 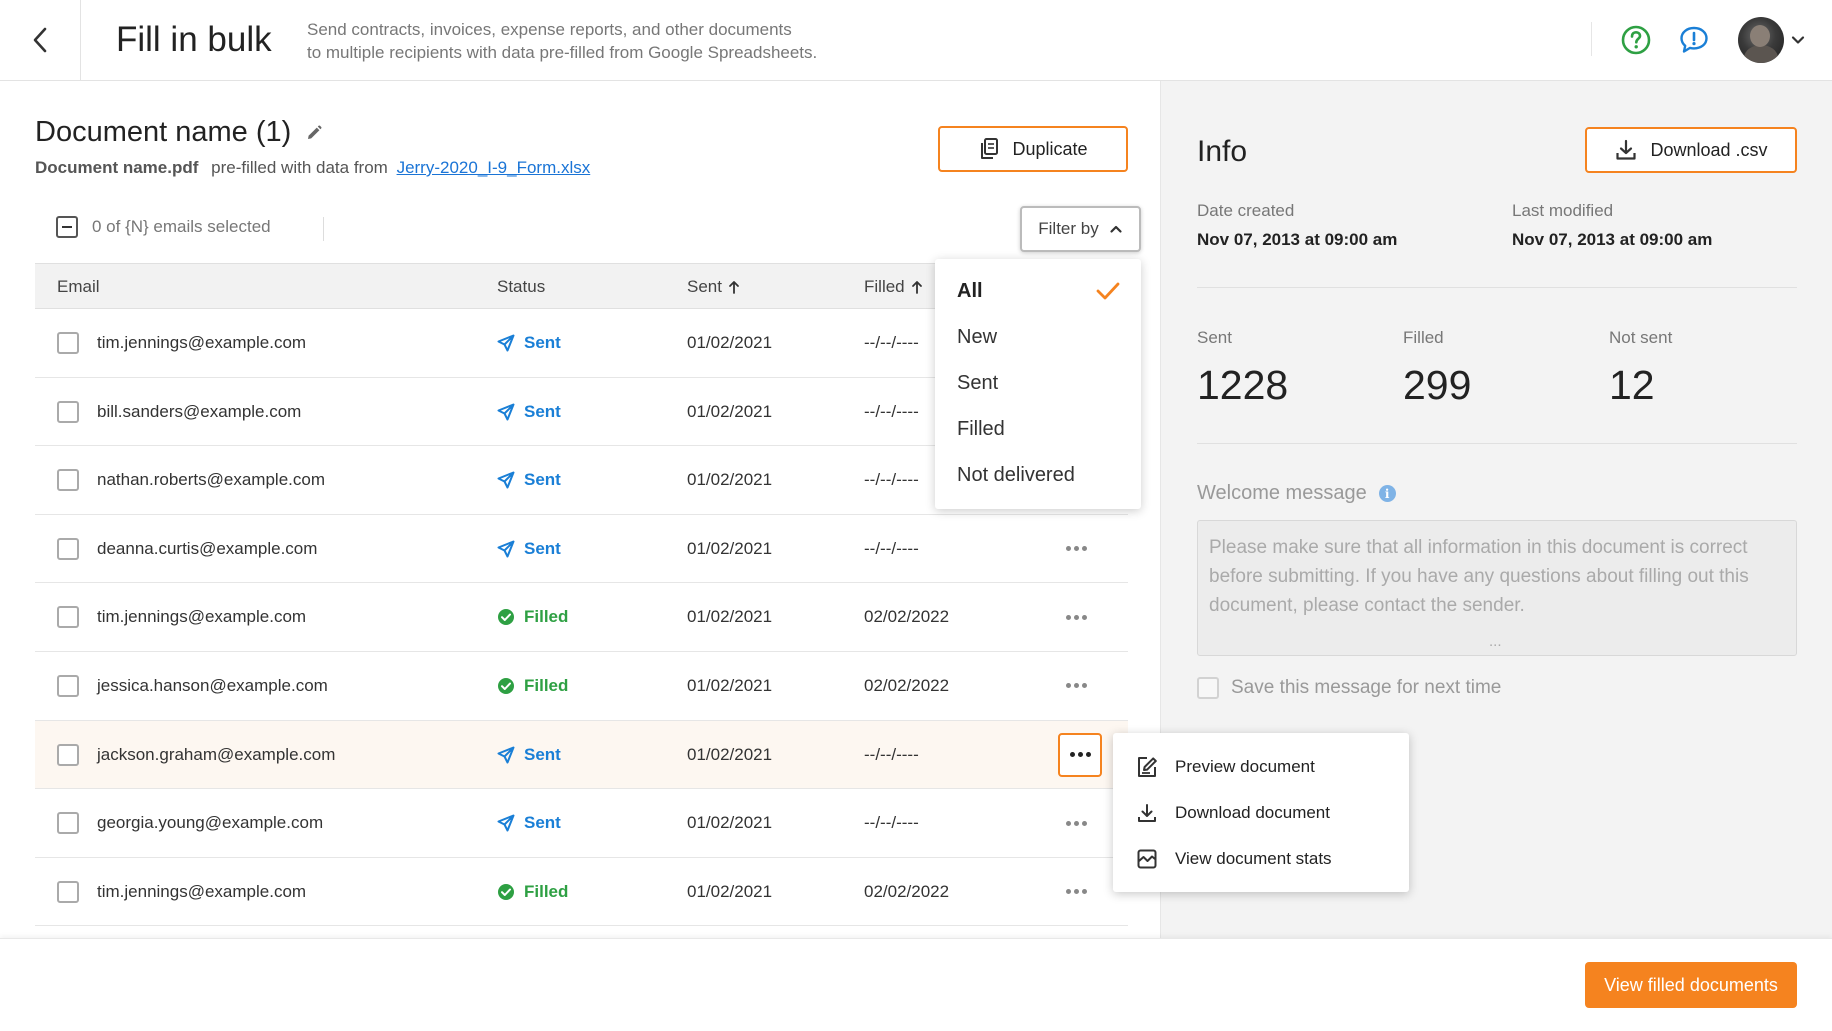 What do you see at coordinates (1038, 429) in the screenshot?
I see `filter-option-filled: Filled` at bounding box center [1038, 429].